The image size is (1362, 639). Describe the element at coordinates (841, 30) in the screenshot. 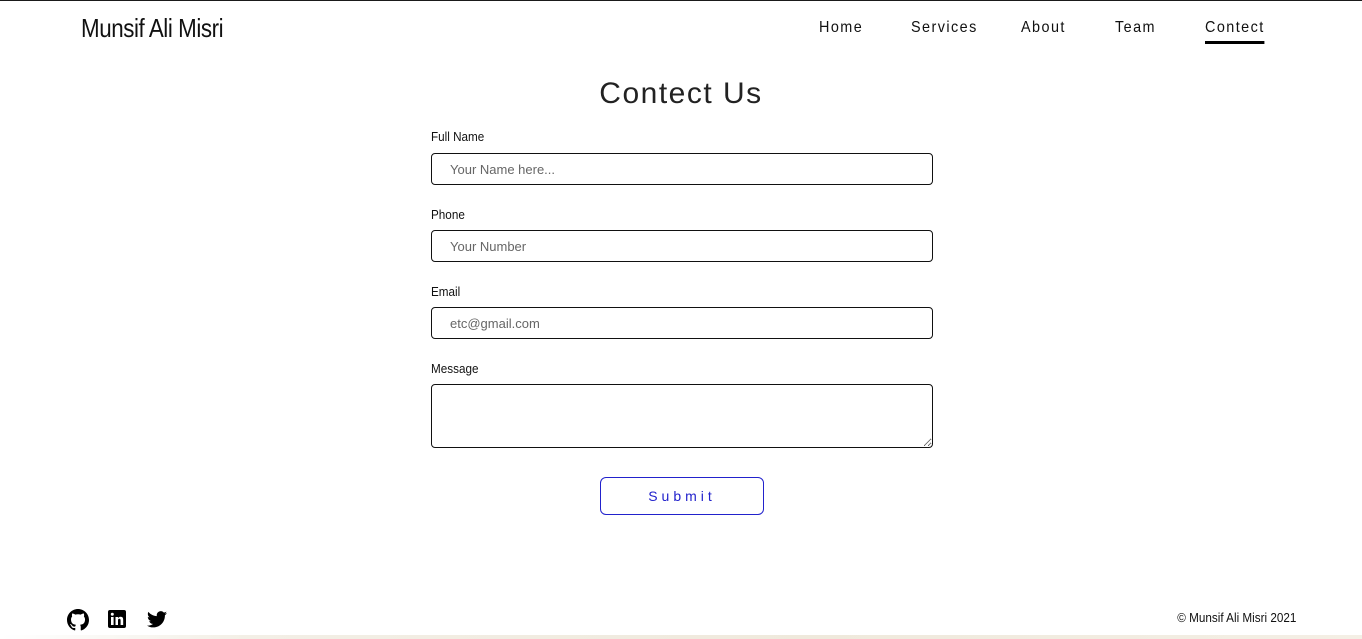

I see `nav-home: Home` at that location.